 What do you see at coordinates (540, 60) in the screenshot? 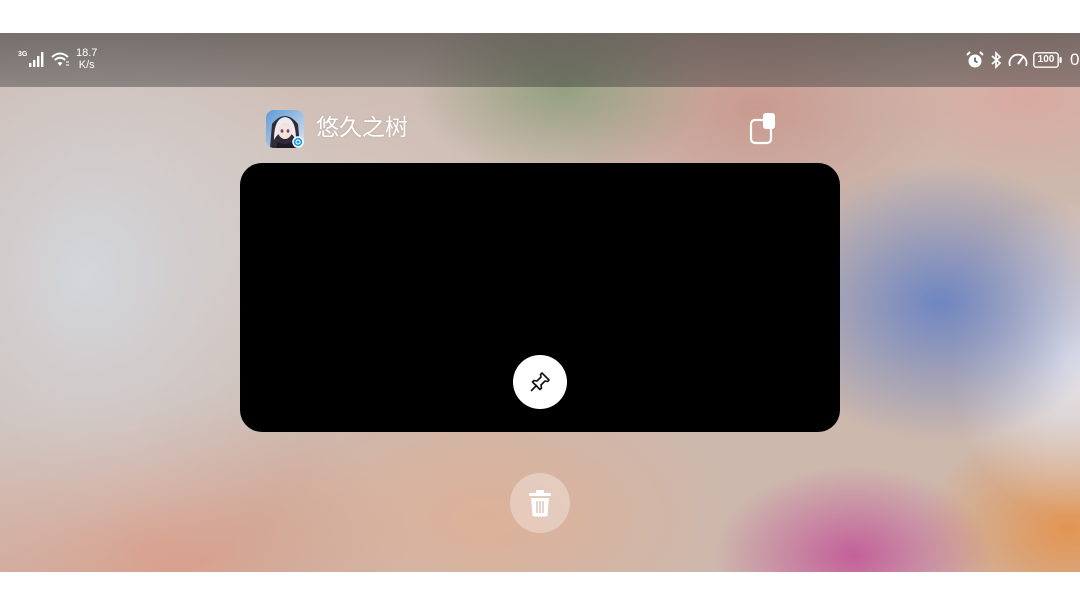
I see `status-bar: 3G 18.7 K/s 100 0` at bounding box center [540, 60].